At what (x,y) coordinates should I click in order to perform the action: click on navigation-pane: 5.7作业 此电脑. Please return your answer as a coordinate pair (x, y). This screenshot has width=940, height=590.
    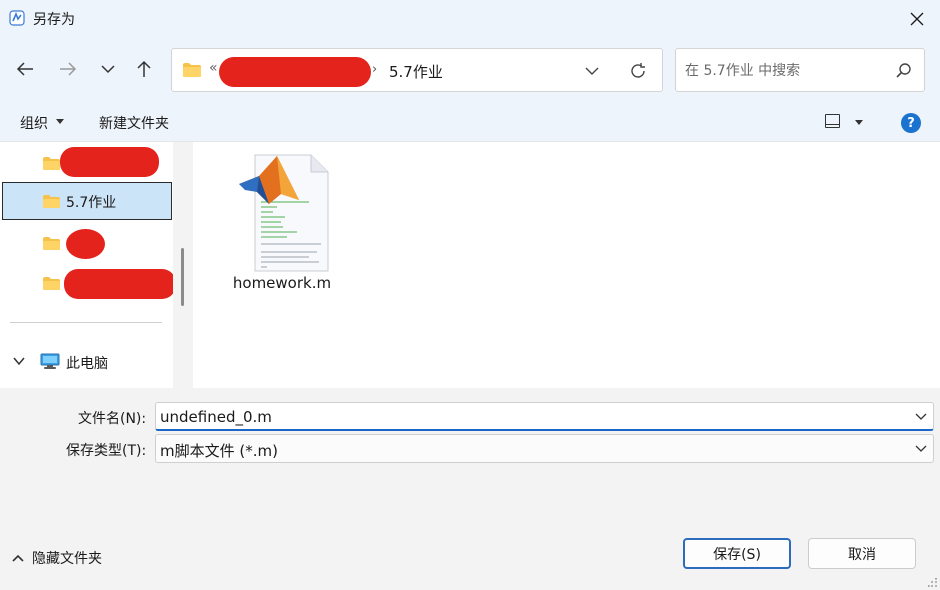
    Looking at the image, I should click on (90, 265).